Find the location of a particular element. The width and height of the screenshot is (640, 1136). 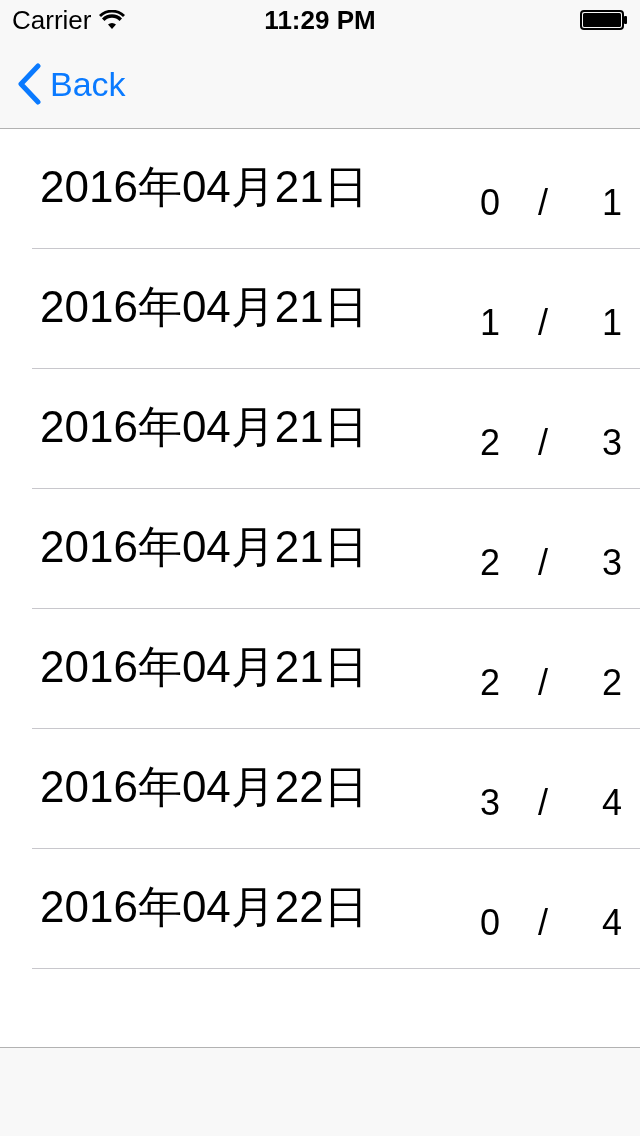

list-row: 2016年04月21日 1 / 1 is located at coordinates (336, 309).